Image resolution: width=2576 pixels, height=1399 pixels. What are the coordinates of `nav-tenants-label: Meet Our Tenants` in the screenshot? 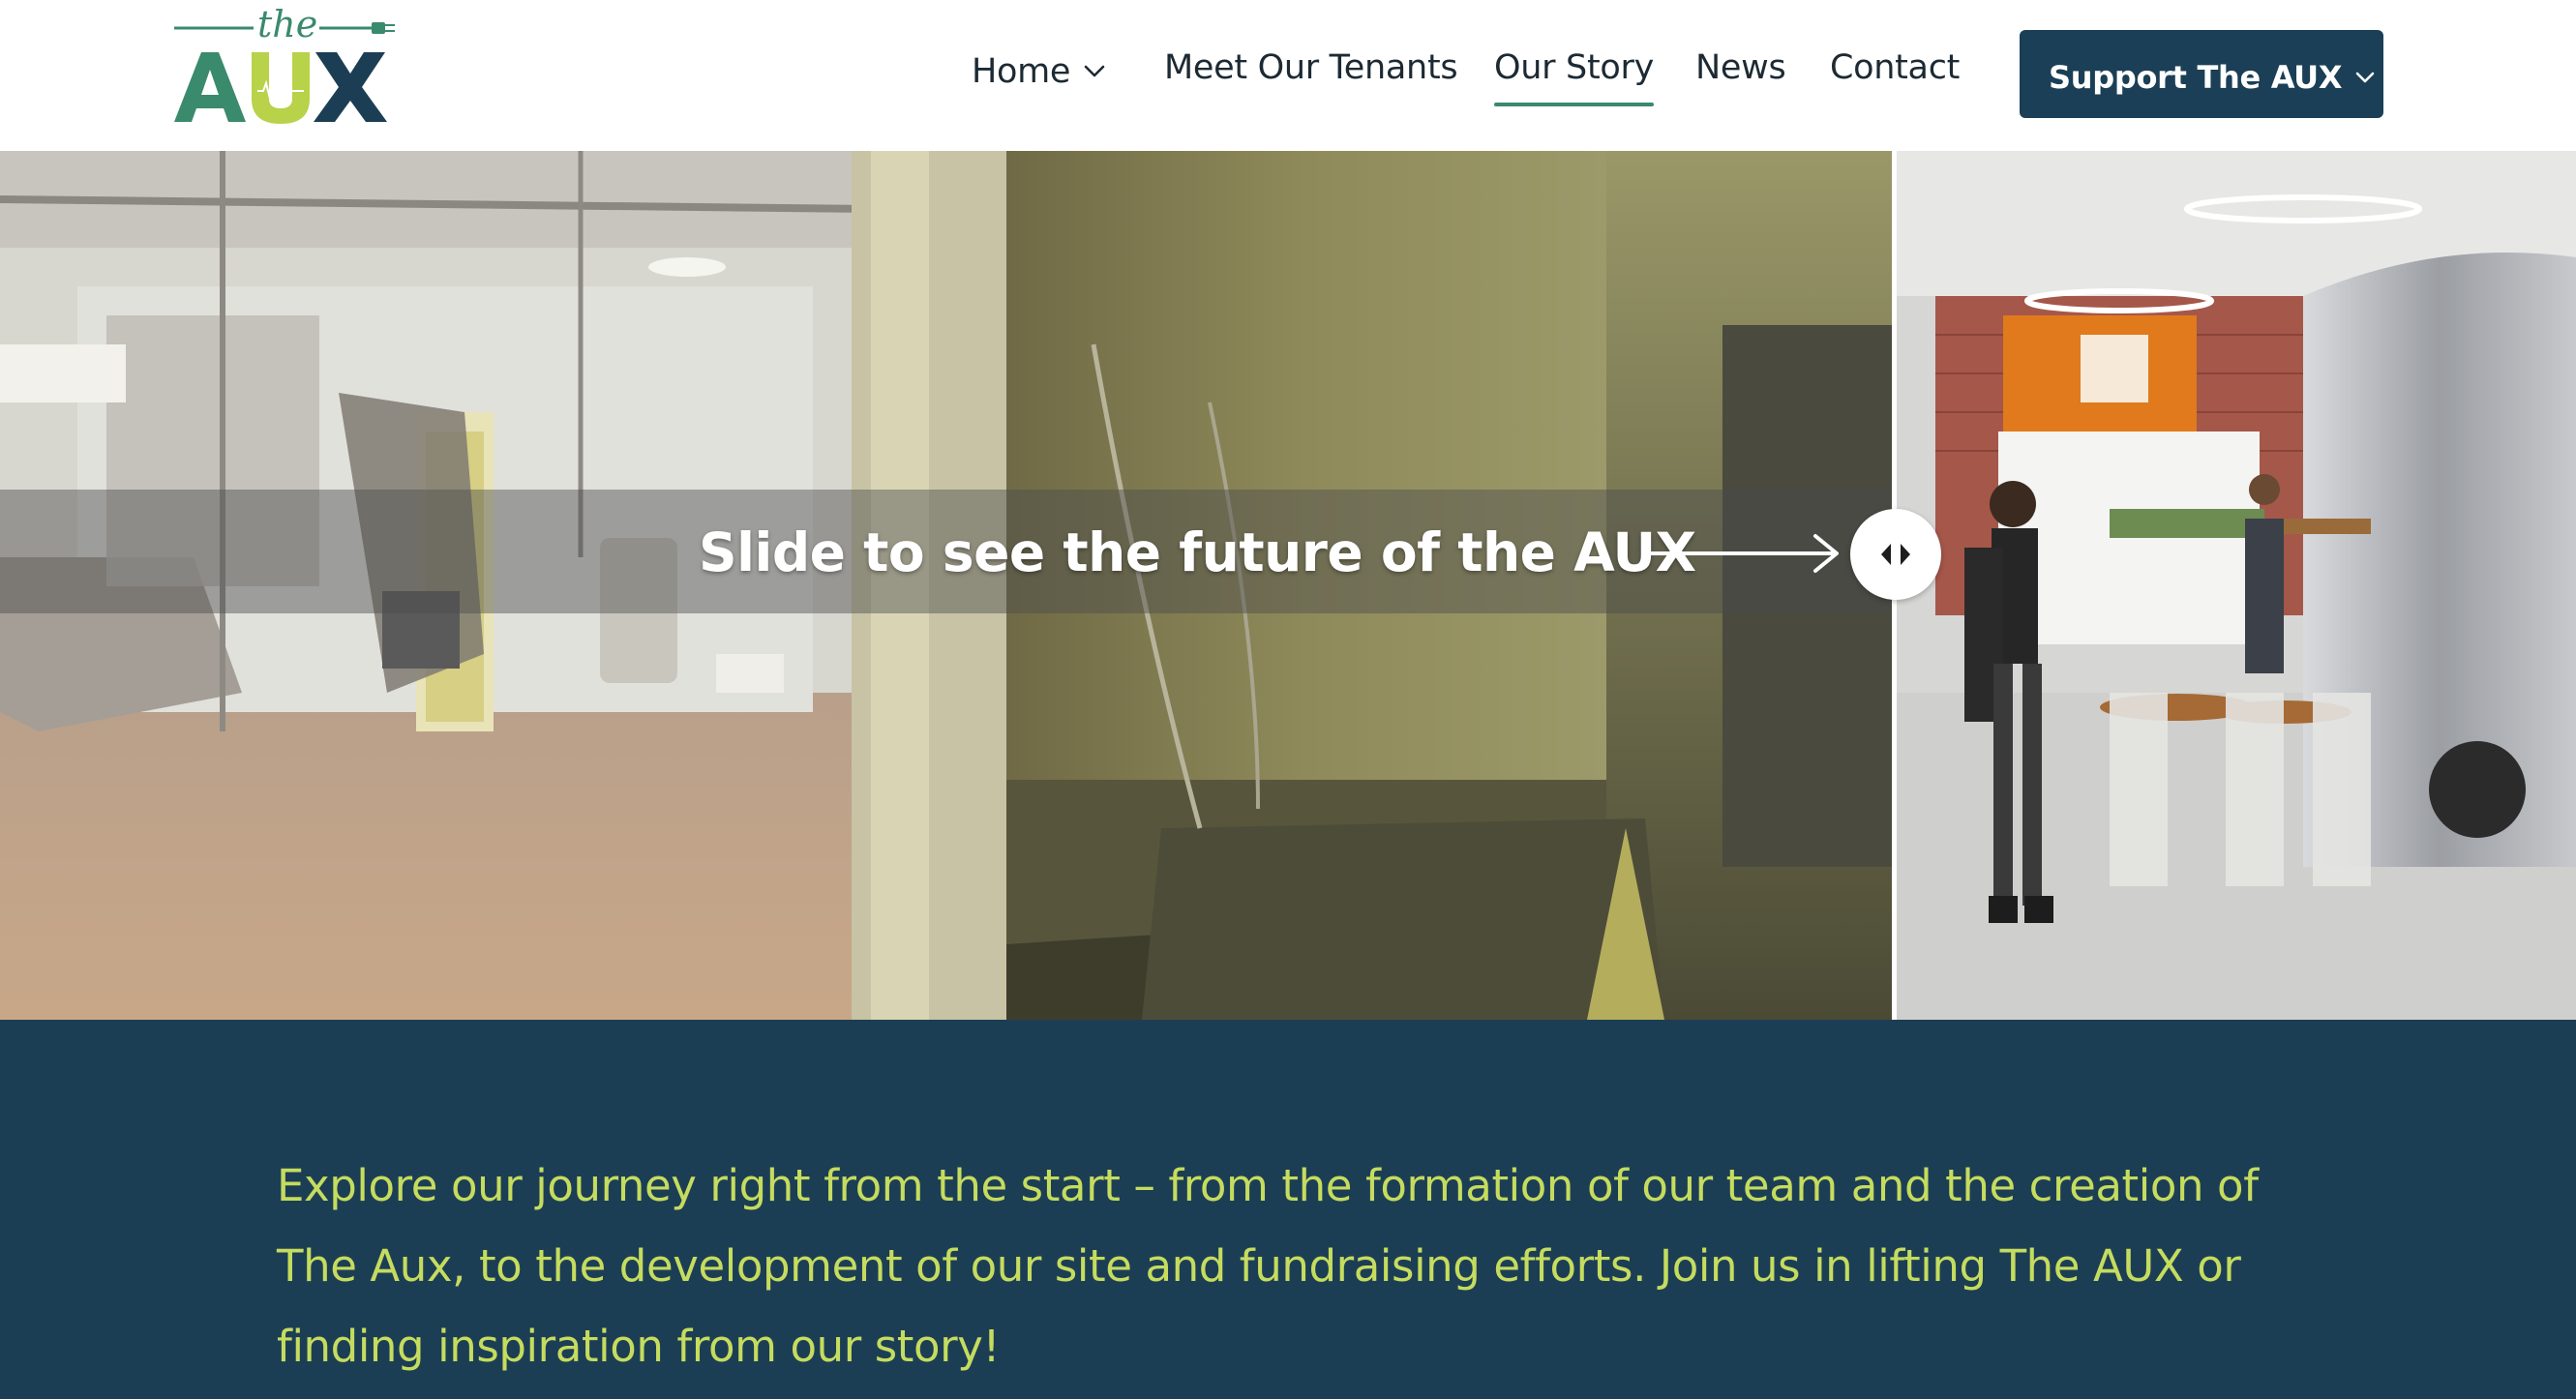 It's located at (1311, 67).